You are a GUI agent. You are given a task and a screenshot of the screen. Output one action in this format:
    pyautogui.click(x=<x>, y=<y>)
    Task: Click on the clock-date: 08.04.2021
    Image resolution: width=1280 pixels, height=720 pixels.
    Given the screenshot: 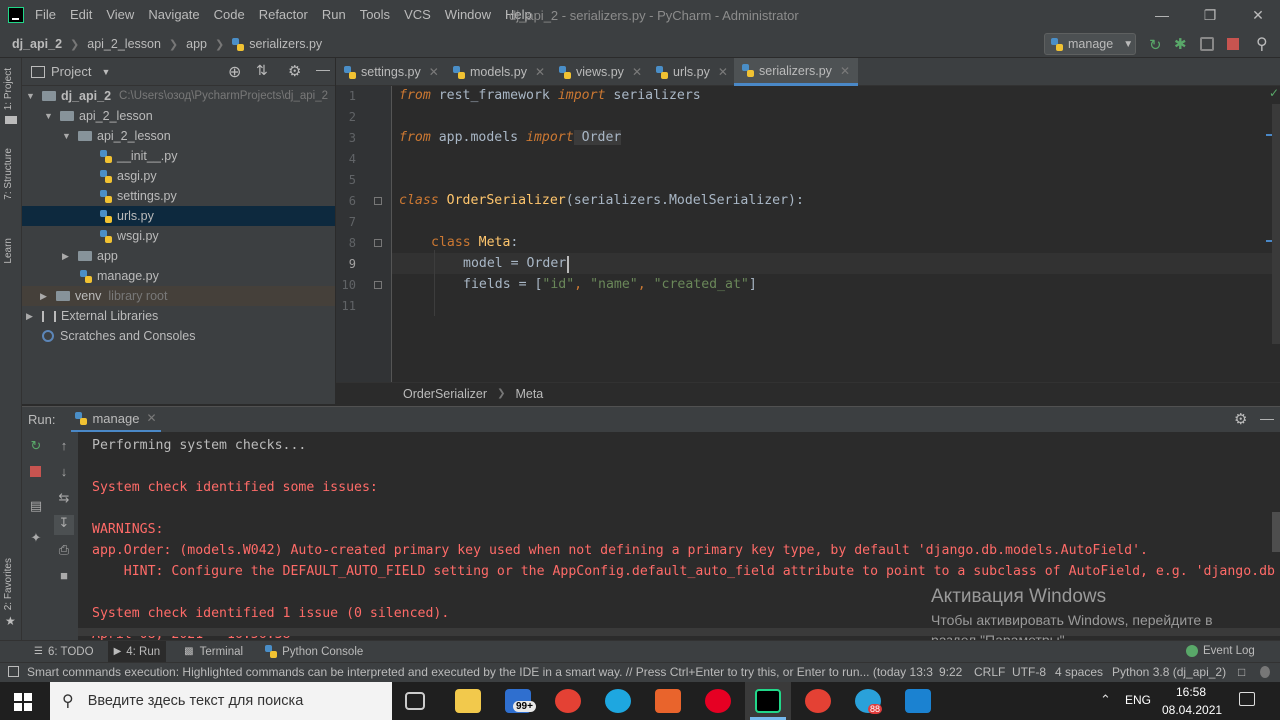 What is the action you would take?
    pyautogui.click(x=1192, y=710)
    